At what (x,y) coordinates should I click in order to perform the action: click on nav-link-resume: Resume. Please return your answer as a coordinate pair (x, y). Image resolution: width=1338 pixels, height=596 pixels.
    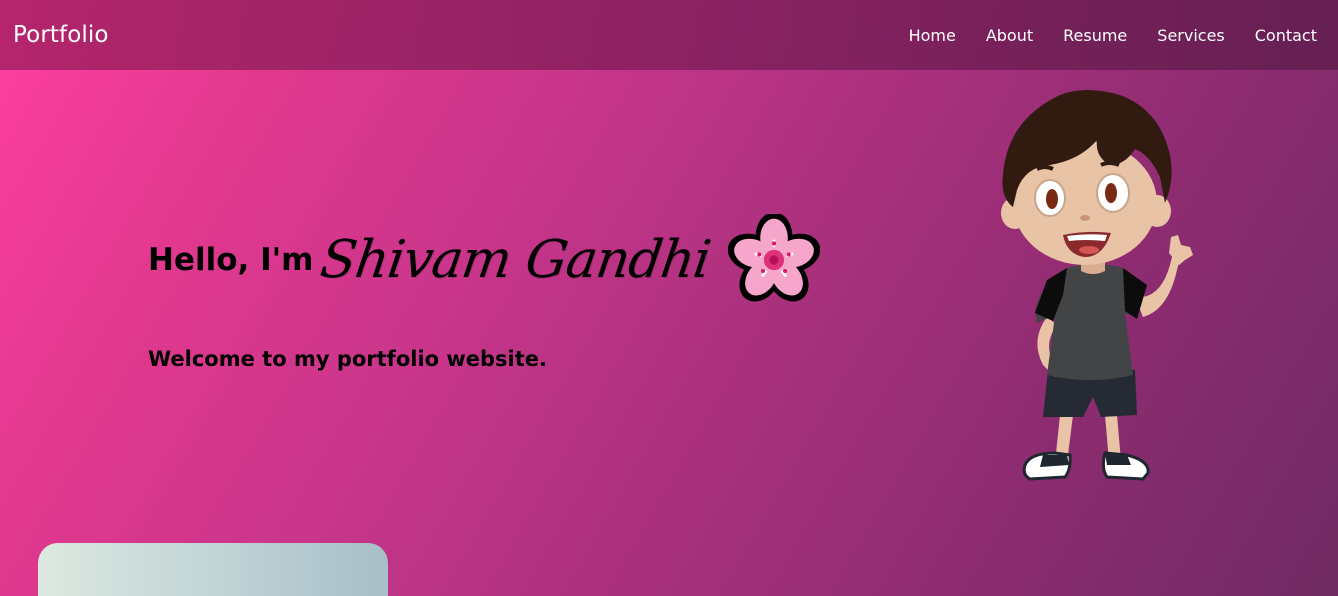
    Looking at the image, I should click on (1095, 35).